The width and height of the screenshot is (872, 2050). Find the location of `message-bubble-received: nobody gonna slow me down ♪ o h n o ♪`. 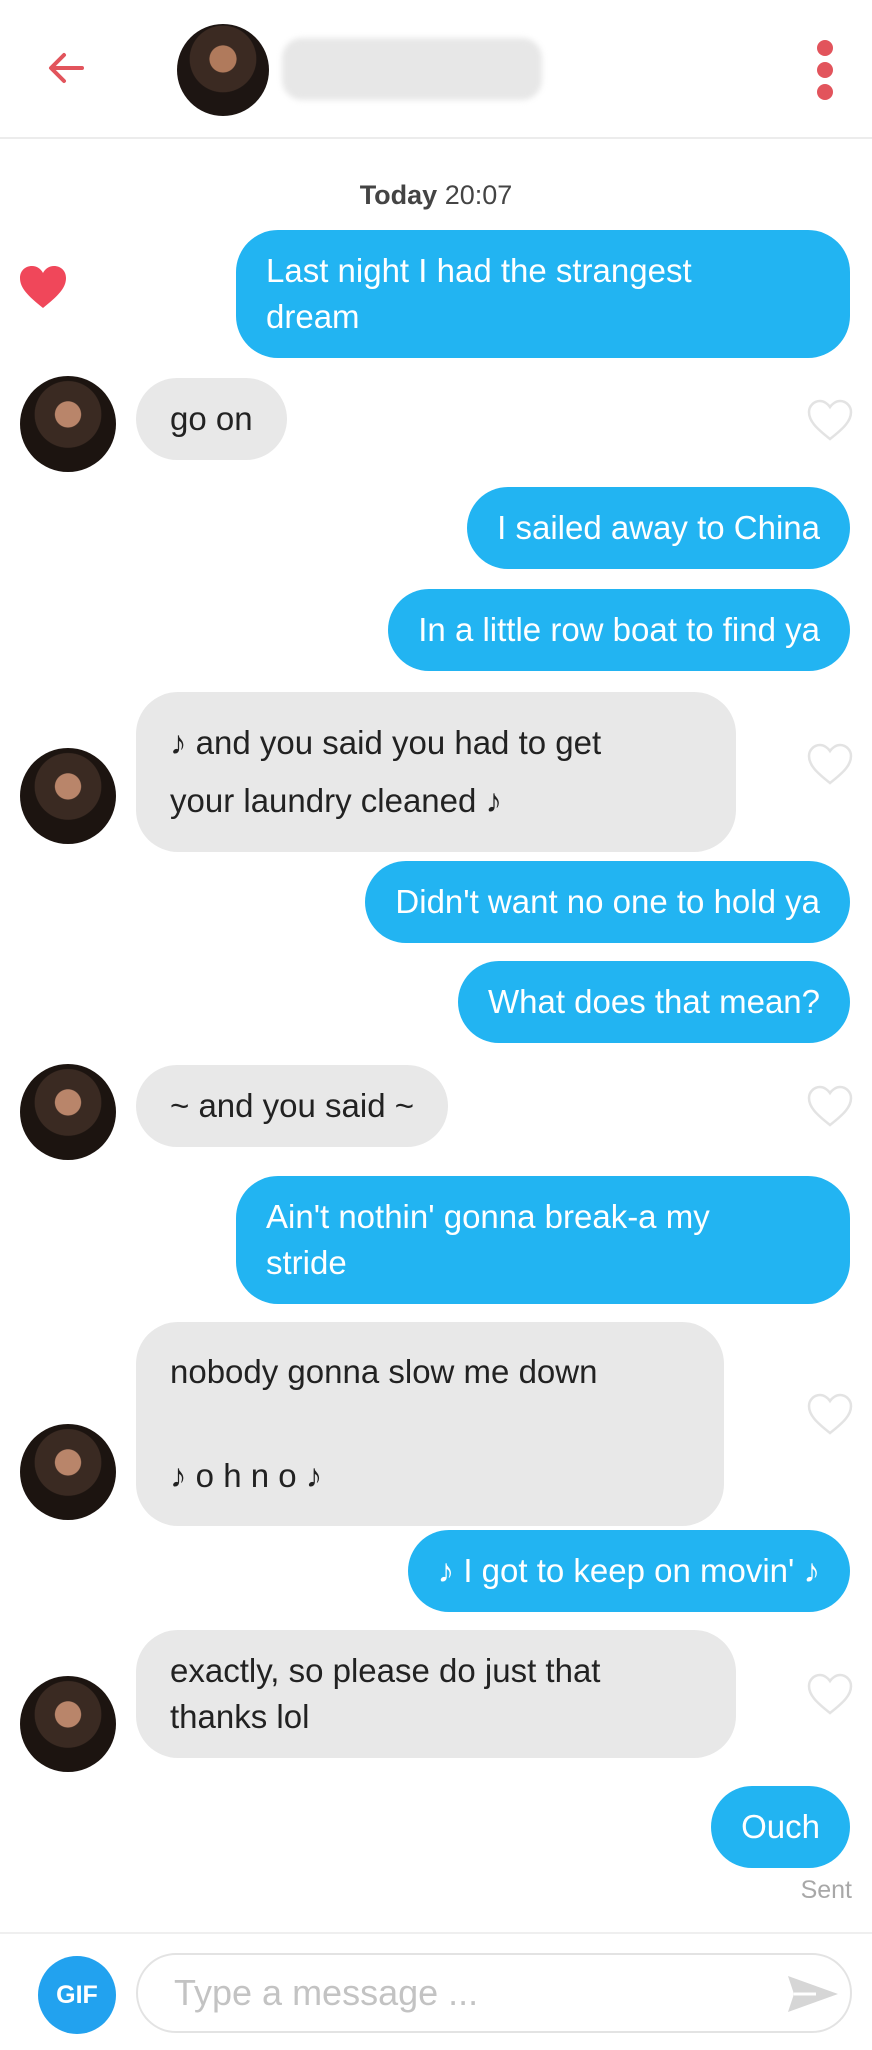

message-bubble-received: nobody gonna slow me down ♪ o h n o ♪ is located at coordinates (430, 1424).